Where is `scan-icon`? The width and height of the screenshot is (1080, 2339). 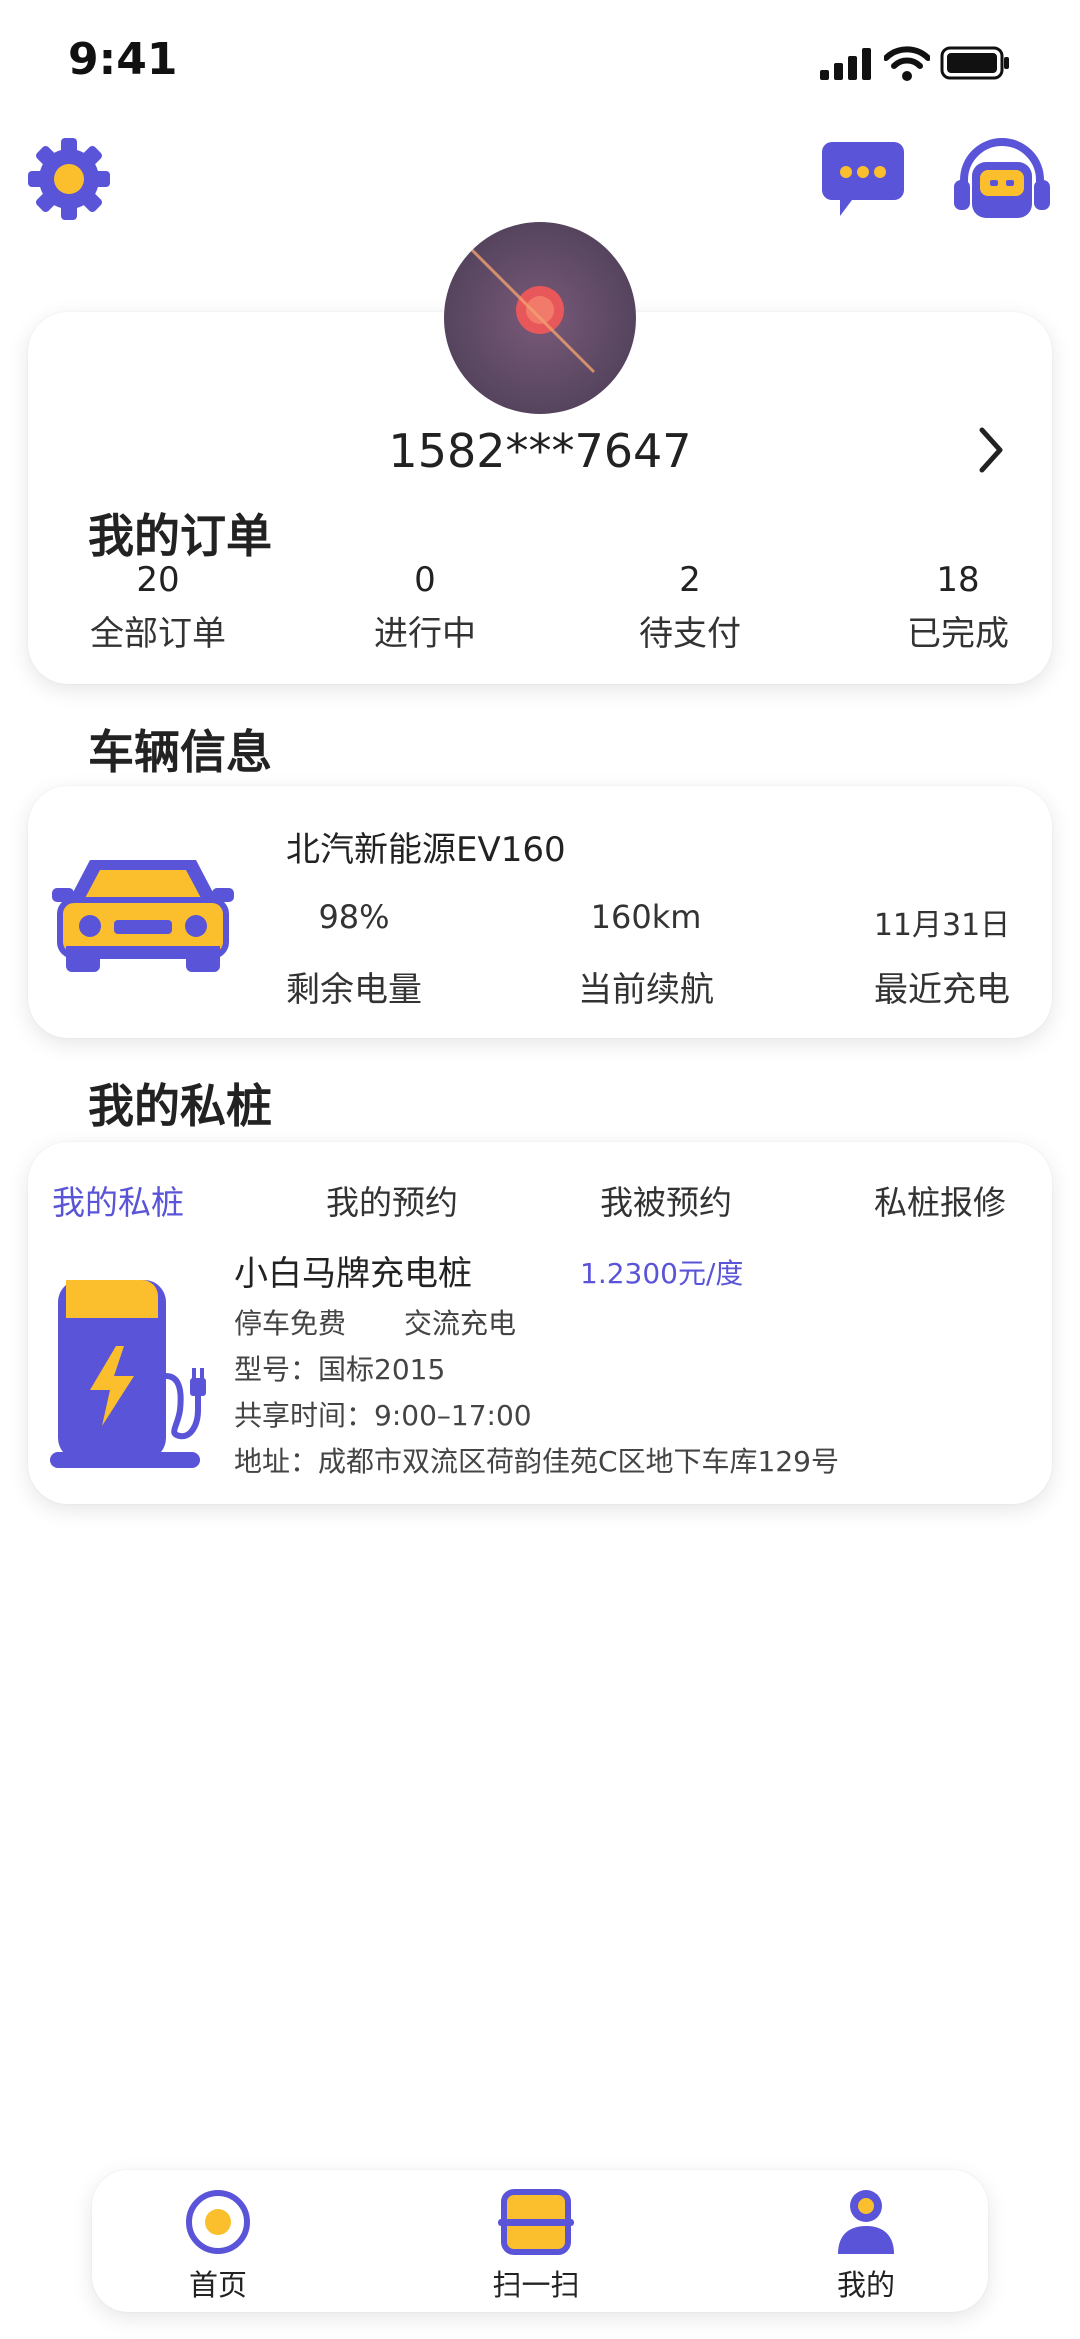 scan-icon is located at coordinates (536, 2222).